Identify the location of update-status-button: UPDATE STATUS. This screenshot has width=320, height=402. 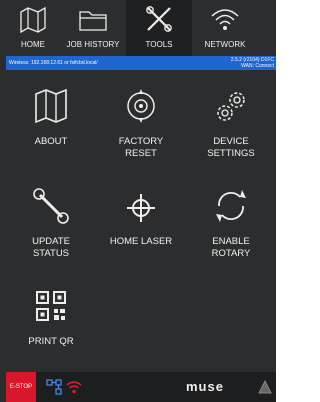
(51, 223).